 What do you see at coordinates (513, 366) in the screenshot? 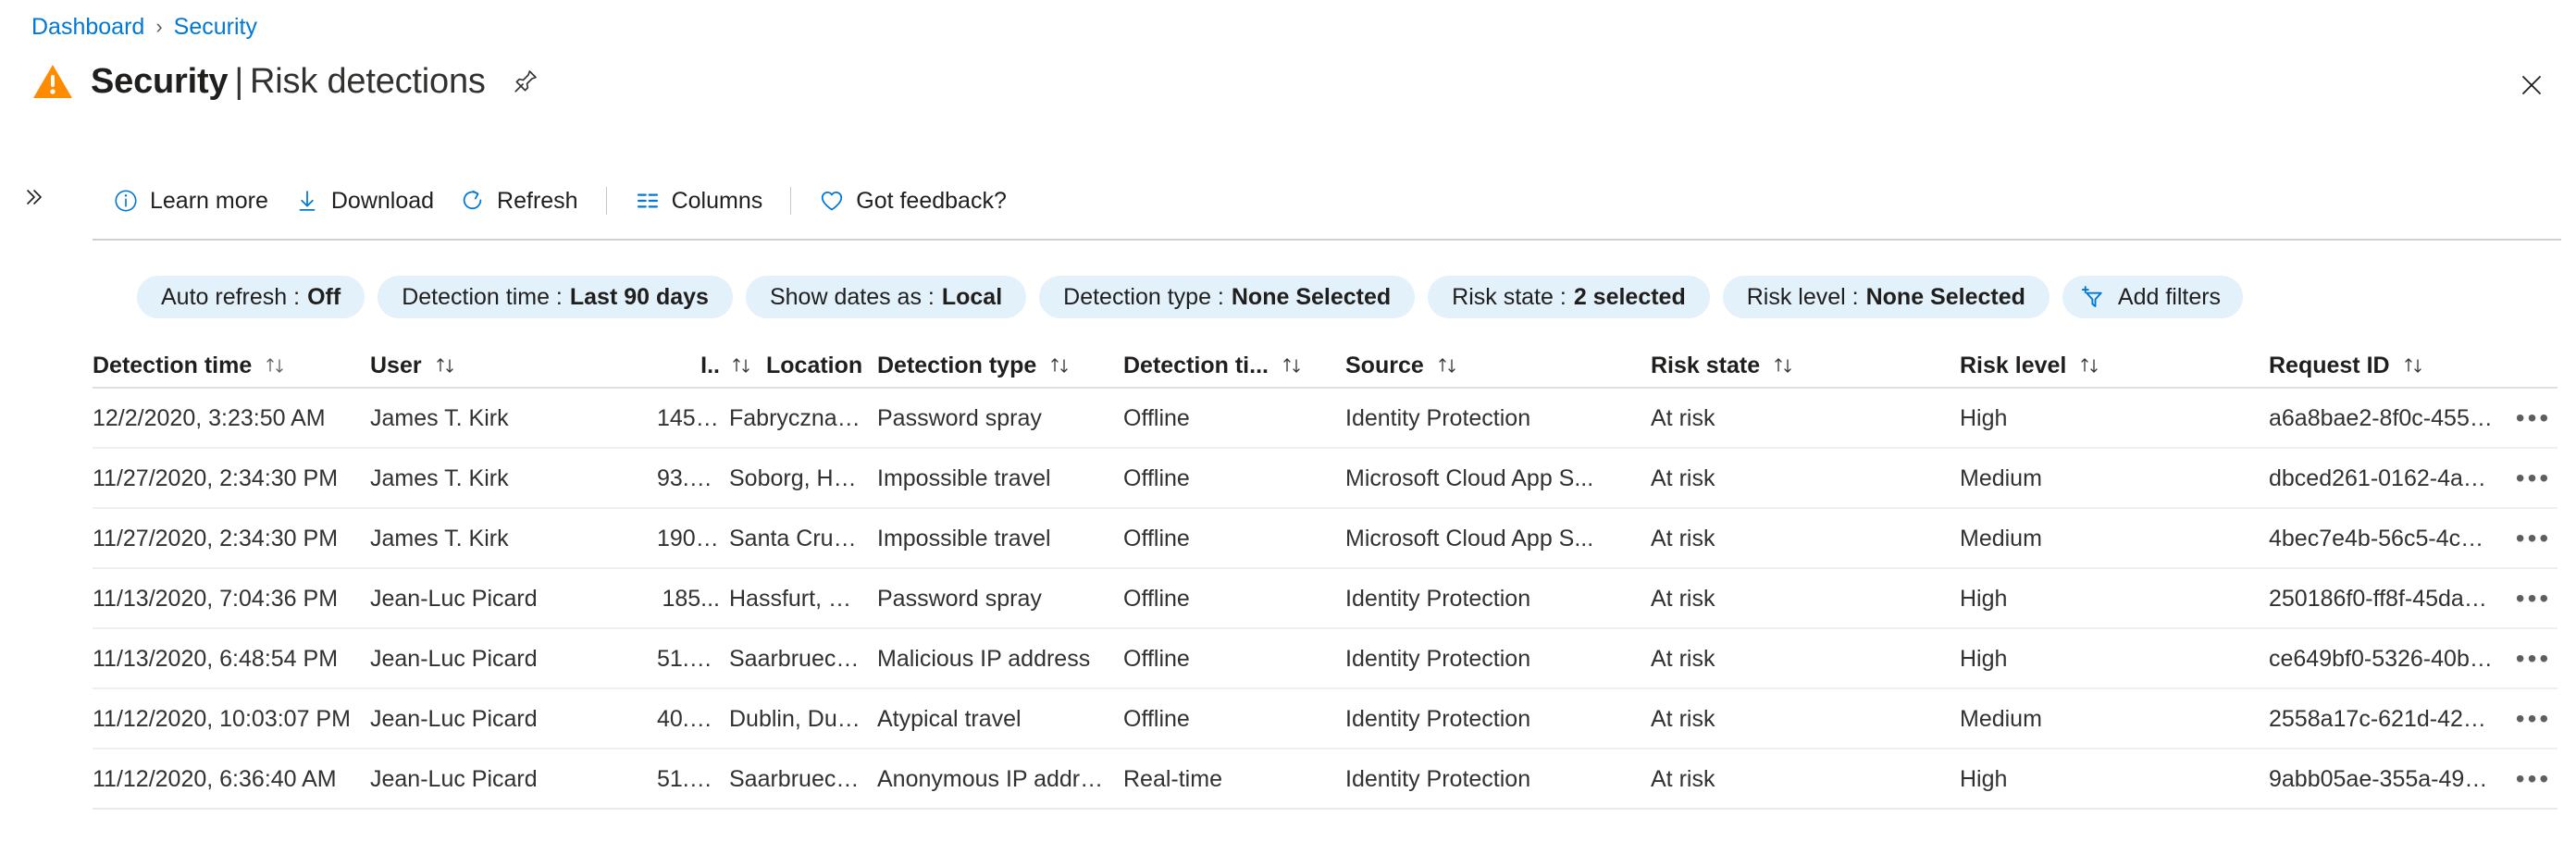
I see `column-header-user: User` at bounding box center [513, 366].